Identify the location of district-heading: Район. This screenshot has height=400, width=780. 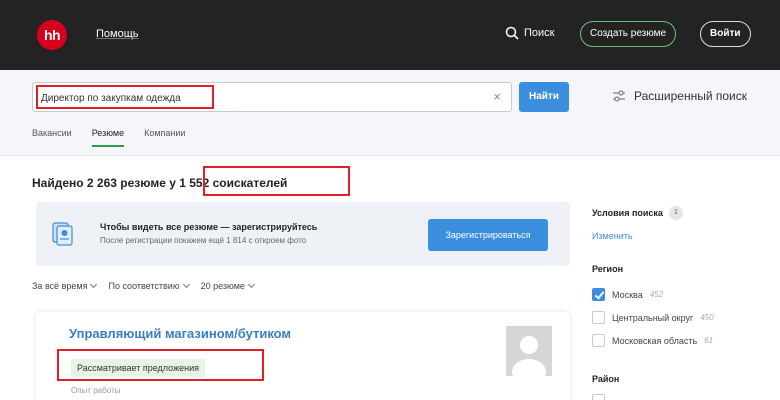
(606, 379).